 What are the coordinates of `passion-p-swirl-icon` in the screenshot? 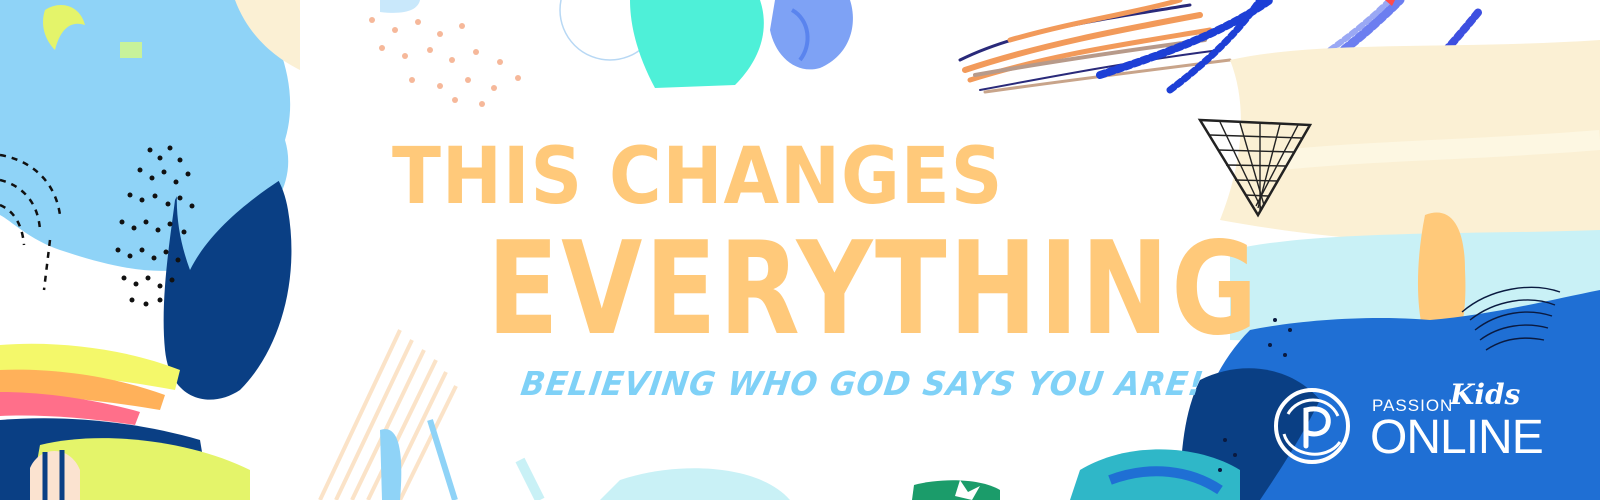 It's located at (1312, 426).